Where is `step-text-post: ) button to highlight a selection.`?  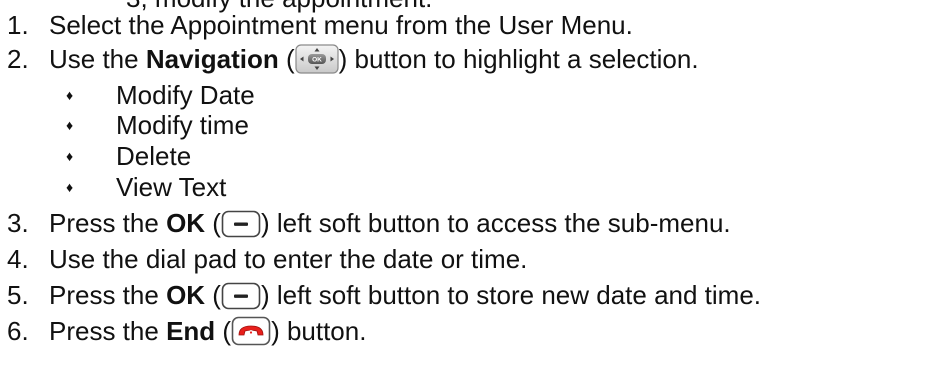
step-text-post: ) button to highlight a selection. is located at coordinates (518, 59).